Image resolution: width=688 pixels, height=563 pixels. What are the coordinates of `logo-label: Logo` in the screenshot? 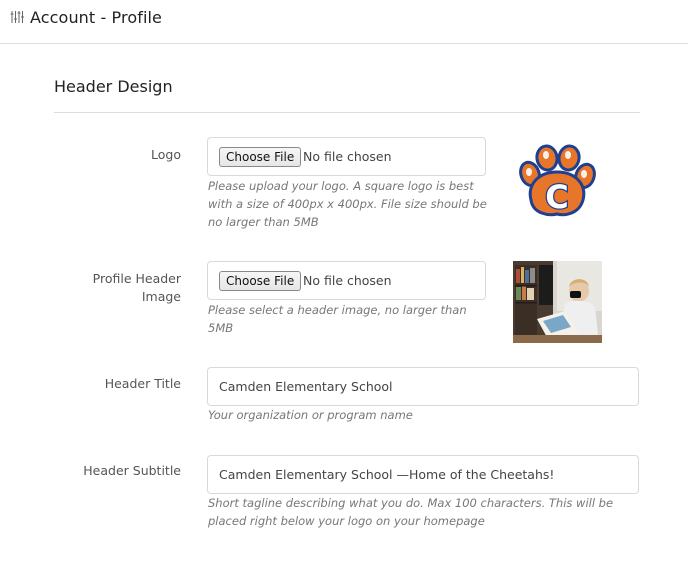 It's located at (166, 154).